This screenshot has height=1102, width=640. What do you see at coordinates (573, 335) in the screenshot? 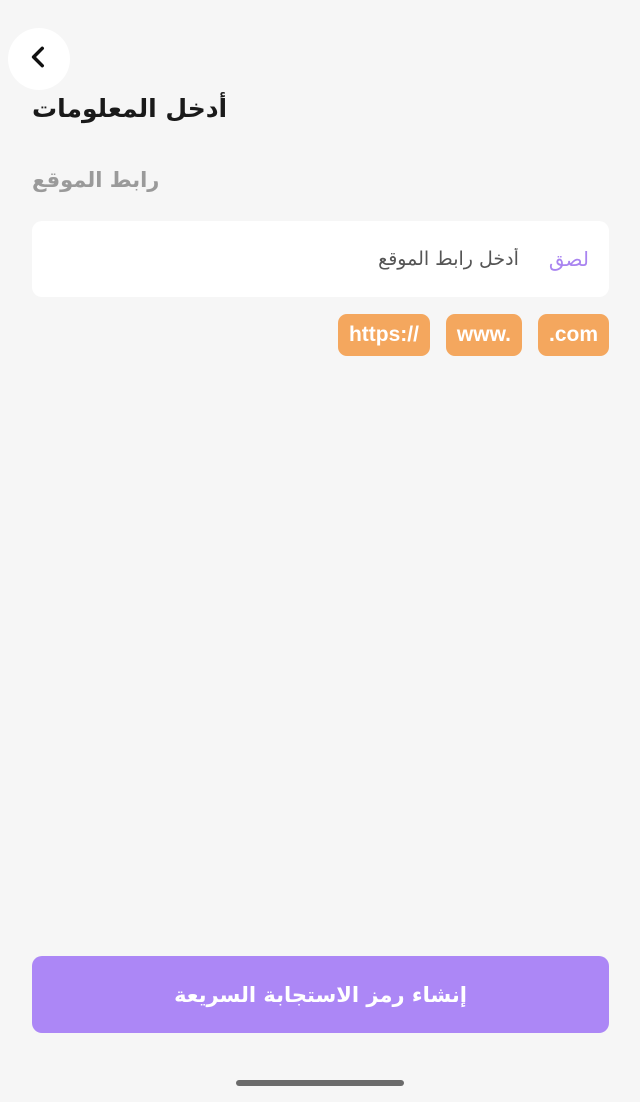
I see `chip-dotcom: .com` at bounding box center [573, 335].